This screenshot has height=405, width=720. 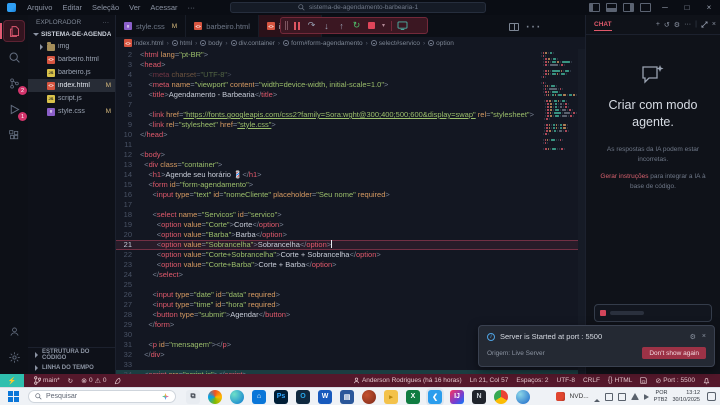 I want to click on office-icon: ▤, so click(x=347, y=396).